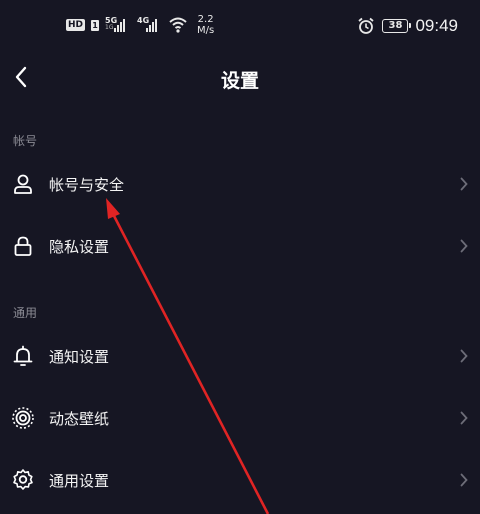 The height and width of the screenshot is (514, 480). I want to click on page-title: 设置, so click(239, 81).